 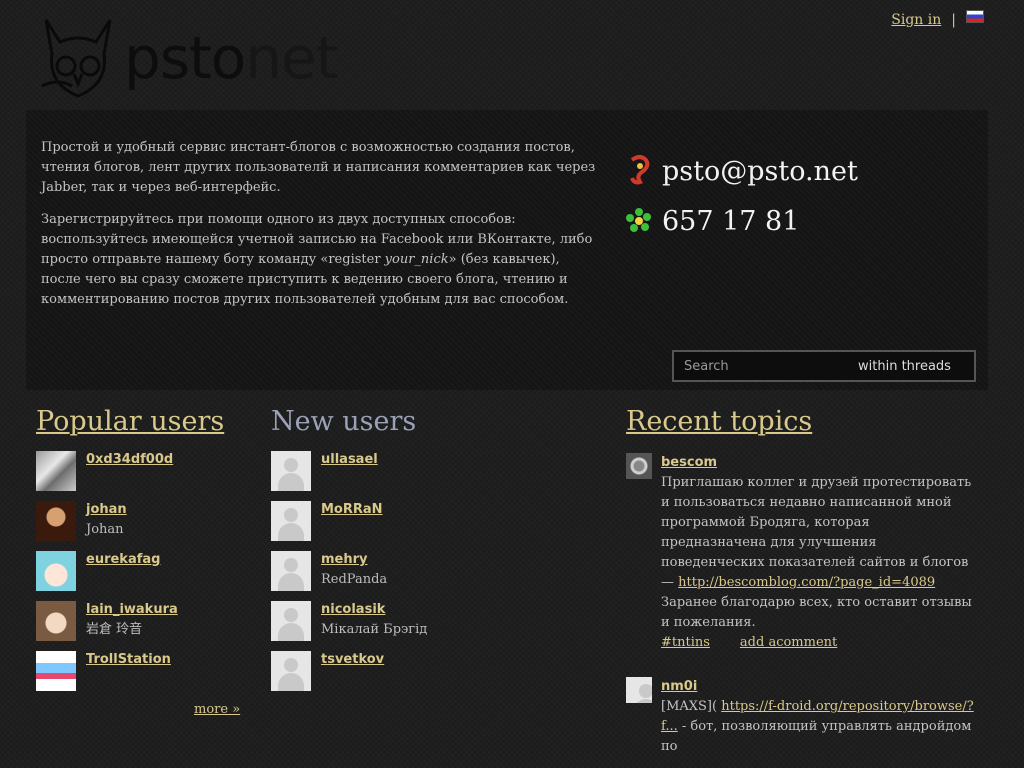 What do you see at coordinates (185, 58) in the screenshot?
I see `logo-text-psto: psto` at bounding box center [185, 58].